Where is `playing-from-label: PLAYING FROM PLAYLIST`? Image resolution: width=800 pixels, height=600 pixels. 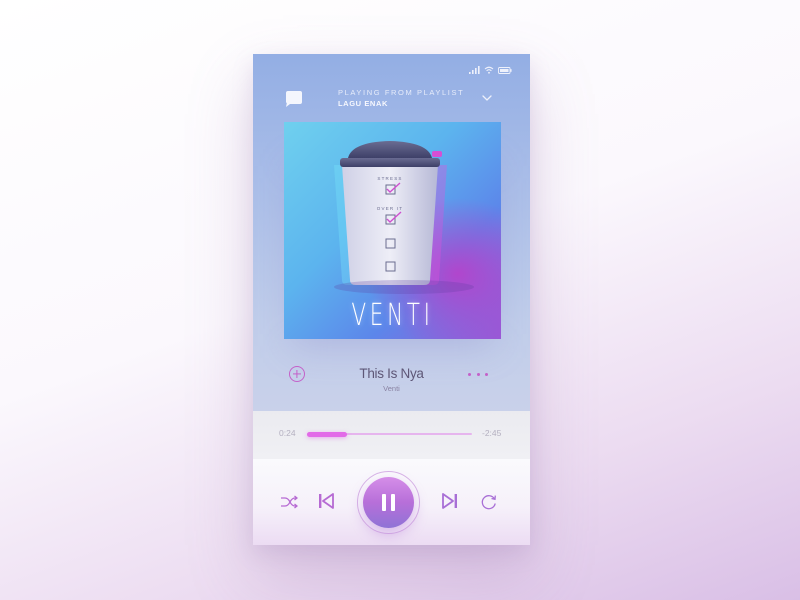
playing-from-label: PLAYING FROM PLAYLIST is located at coordinates (401, 92).